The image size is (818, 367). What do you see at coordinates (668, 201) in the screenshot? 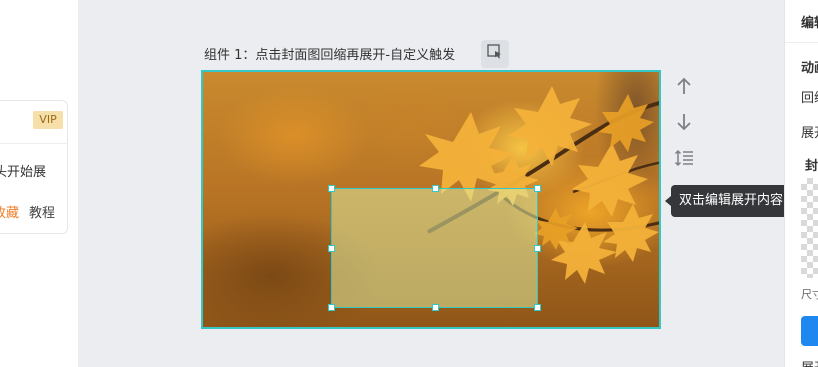
I see `tooltip-arrow` at bounding box center [668, 201].